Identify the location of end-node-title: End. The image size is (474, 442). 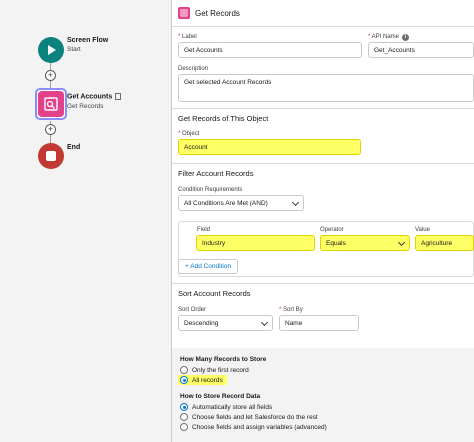
(74, 147).